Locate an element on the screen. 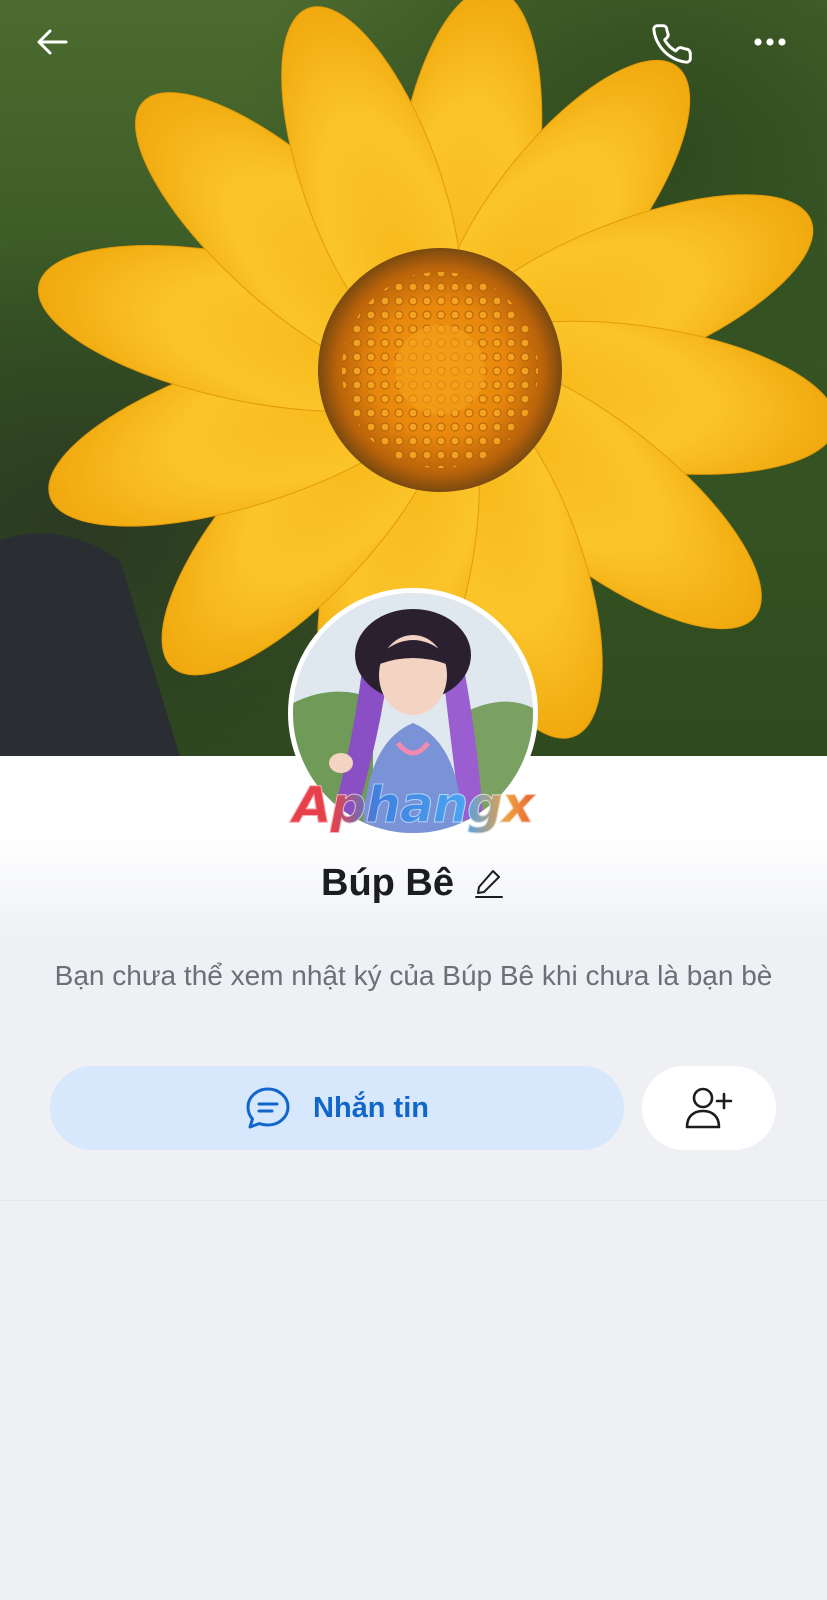 The image size is (827, 1600). back-button is located at coordinates (58, 48).